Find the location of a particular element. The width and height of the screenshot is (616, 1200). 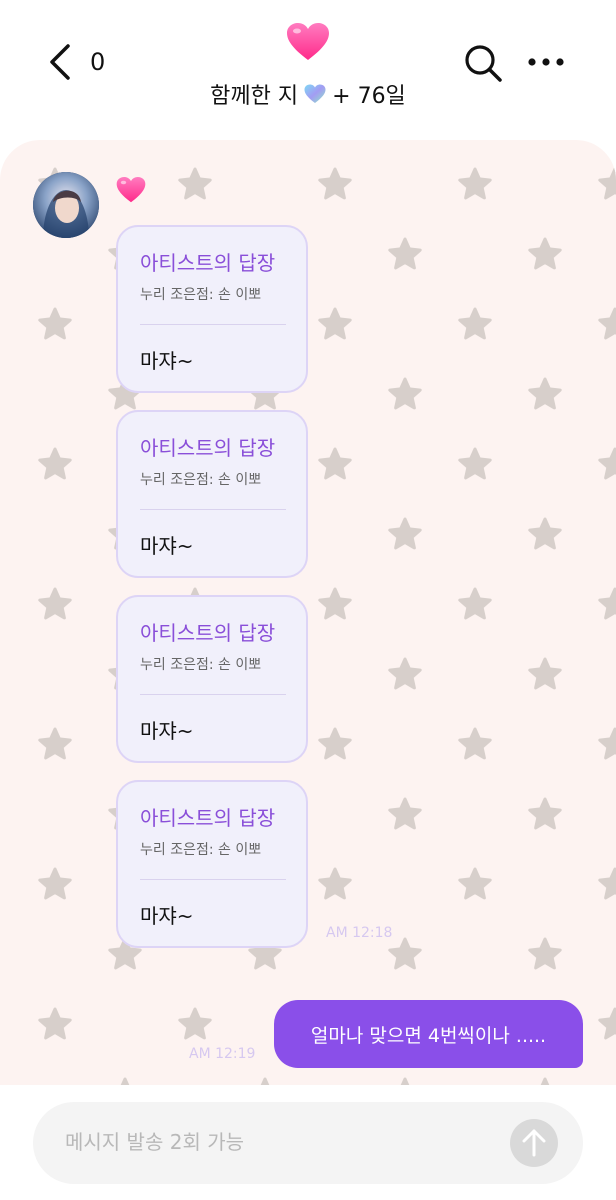

rainbow-heart-icon is located at coordinates (315, 93).